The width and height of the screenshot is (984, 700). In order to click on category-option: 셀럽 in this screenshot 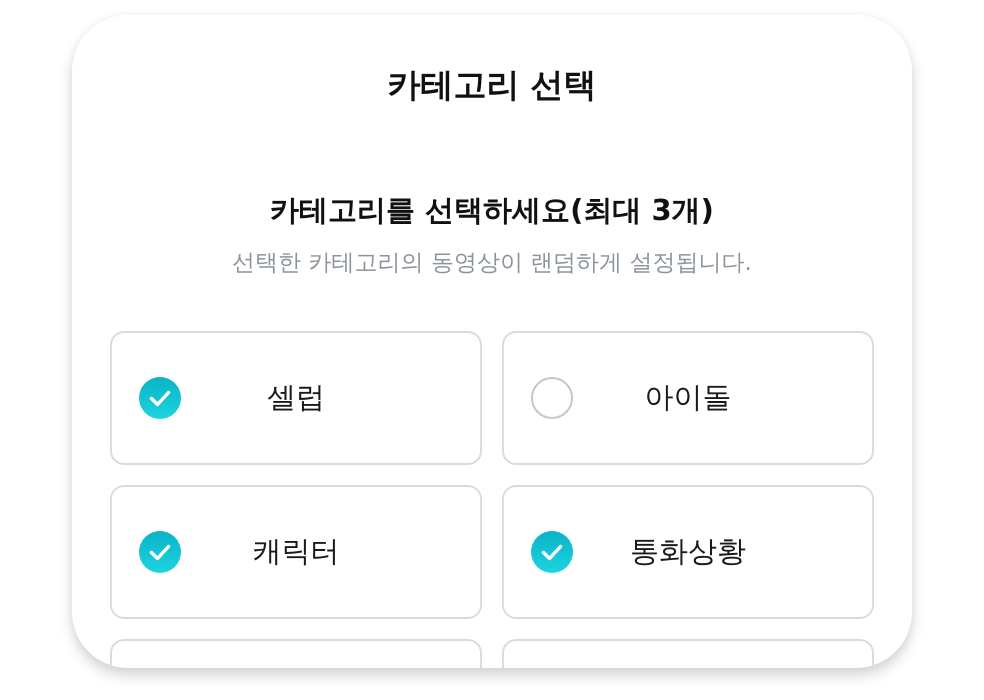, I will do `click(296, 398)`.